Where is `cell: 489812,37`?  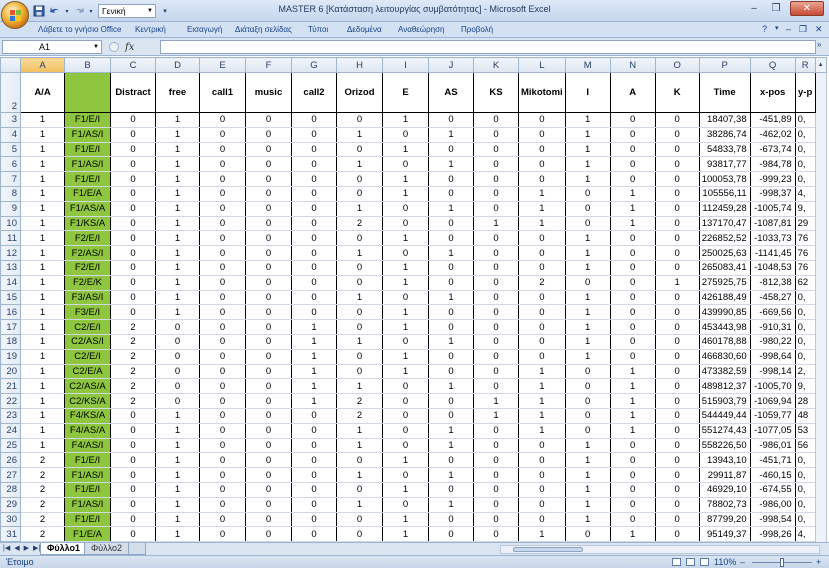
cell: 489812,37 is located at coordinates (724, 386).